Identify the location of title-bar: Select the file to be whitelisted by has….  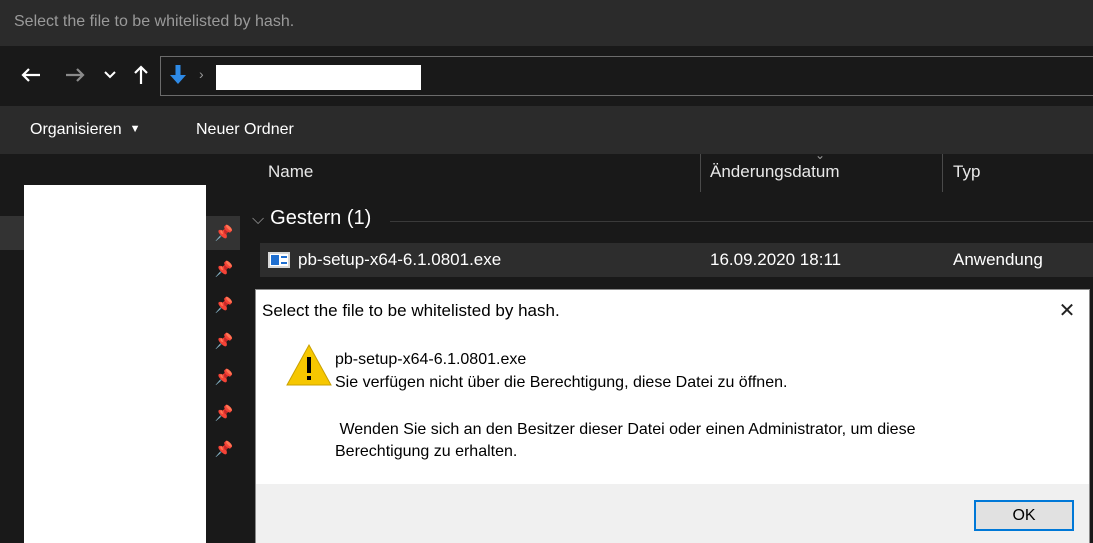
(546, 23).